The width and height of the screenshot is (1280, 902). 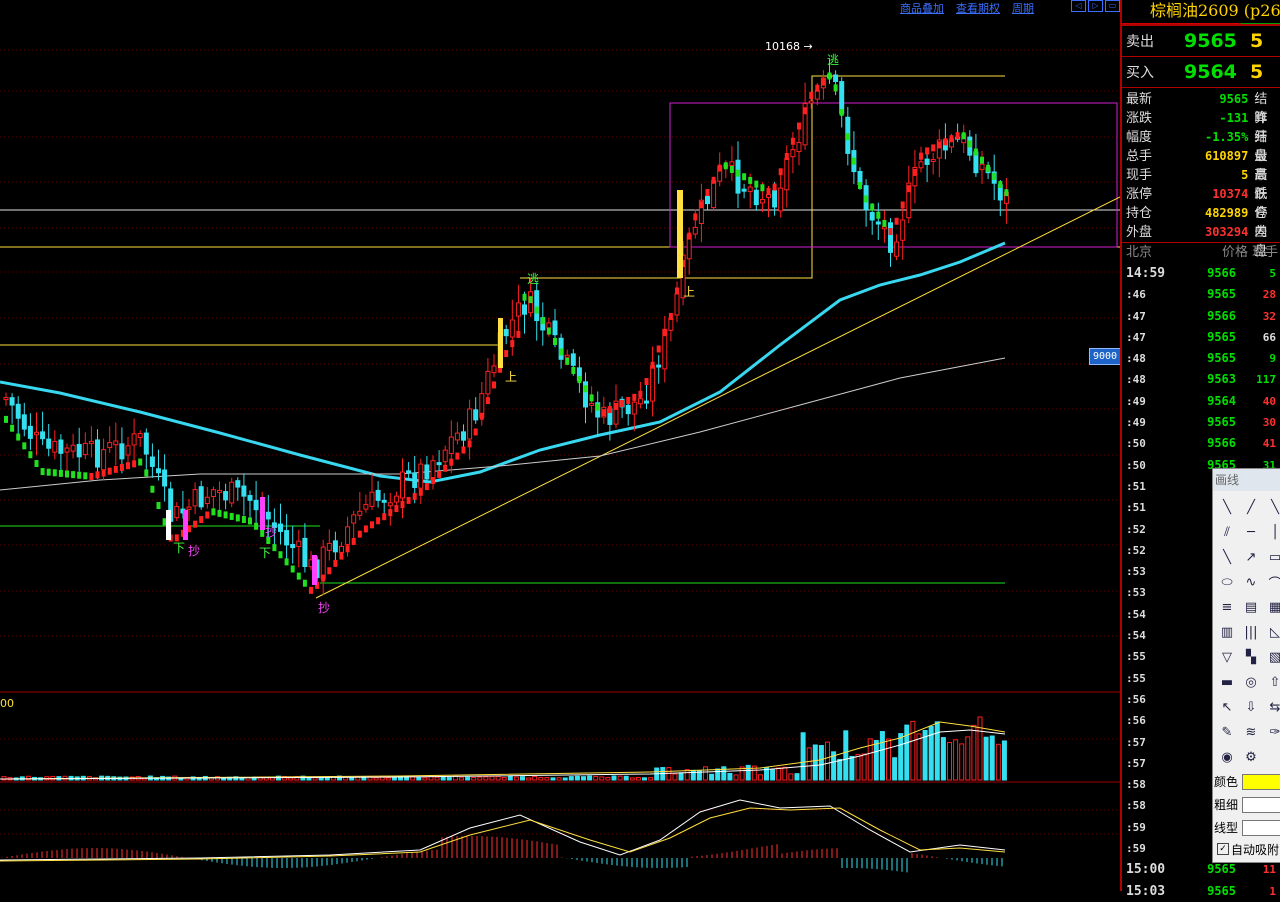 I want to click on vline-icon: │, so click(x=1271, y=532).